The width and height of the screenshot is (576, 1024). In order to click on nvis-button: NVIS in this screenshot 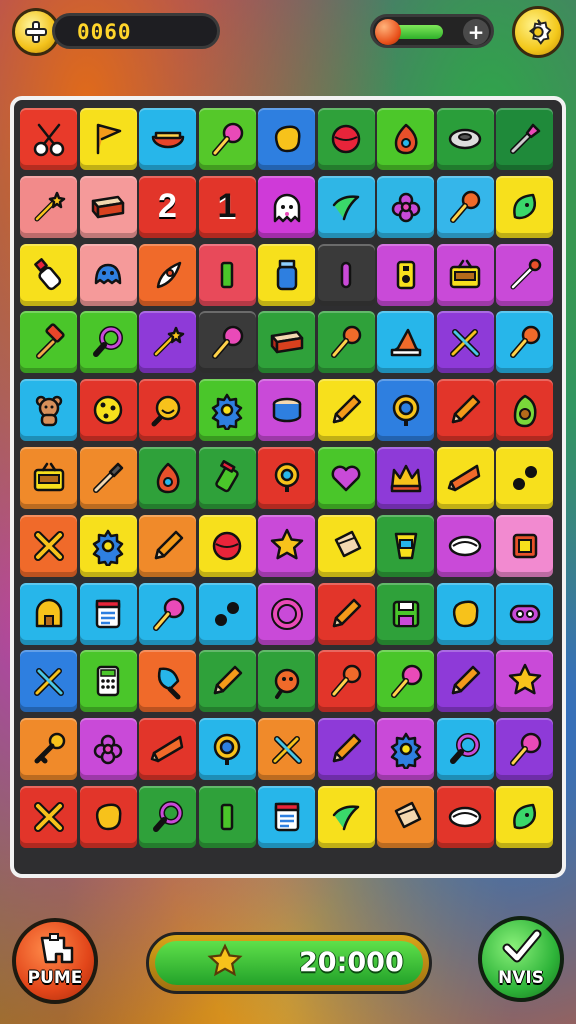, I will do `click(521, 959)`.